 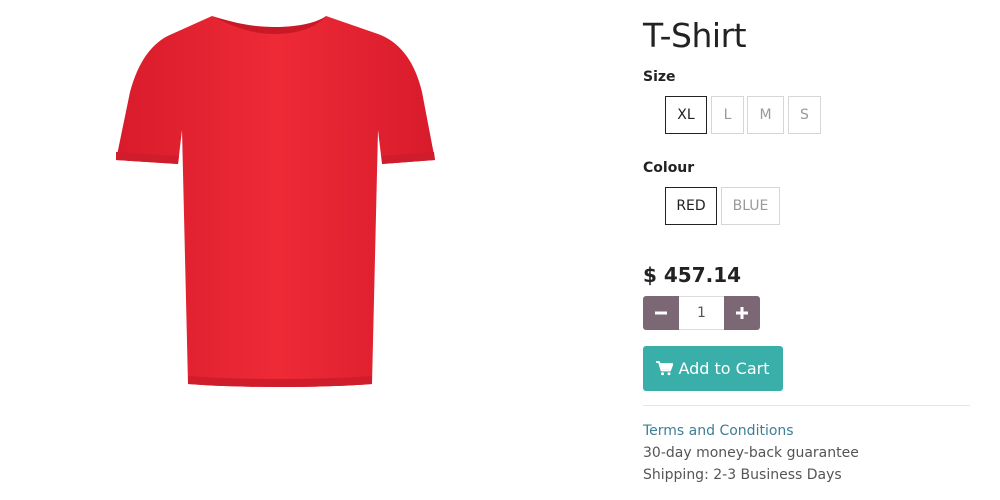 What do you see at coordinates (727, 115) in the screenshot?
I see `size-option-l: L` at bounding box center [727, 115].